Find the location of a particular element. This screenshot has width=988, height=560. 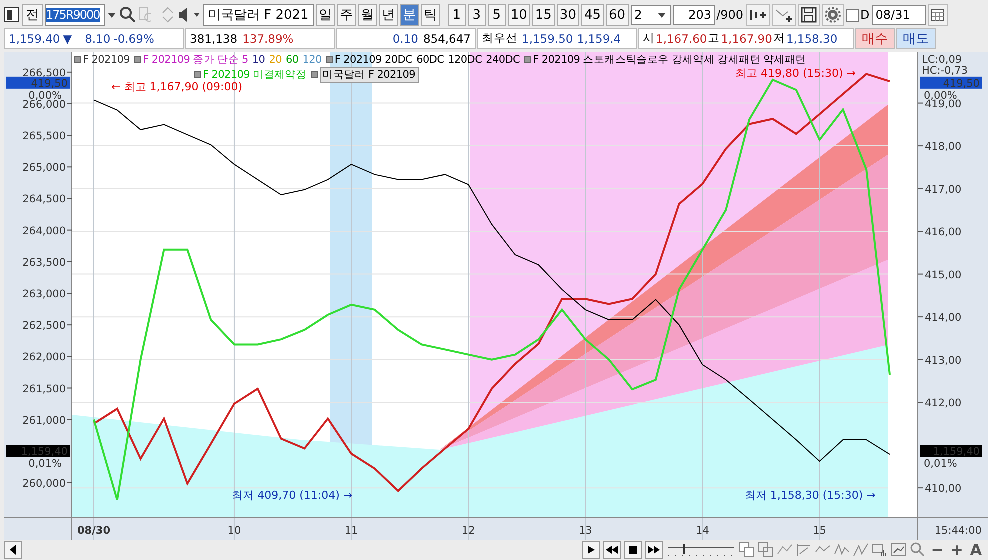

percent-label: 0,00% is located at coordinates (45, 96).